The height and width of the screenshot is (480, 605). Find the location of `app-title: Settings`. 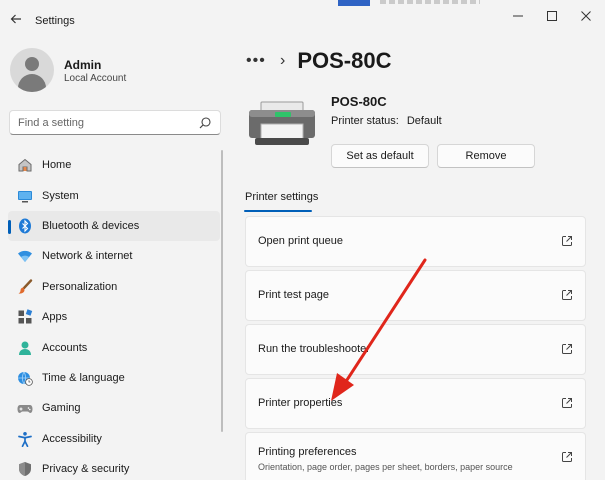

app-title: Settings is located at coordinates (55, 21).